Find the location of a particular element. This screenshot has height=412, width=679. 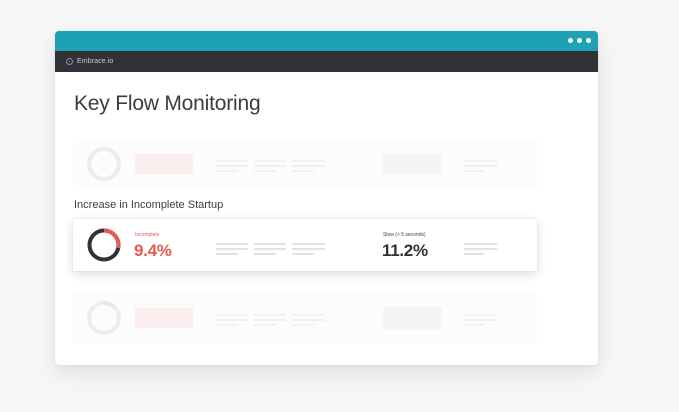

slow-label: Slow (> 5 seconds) is located at coordinates (404, 235).